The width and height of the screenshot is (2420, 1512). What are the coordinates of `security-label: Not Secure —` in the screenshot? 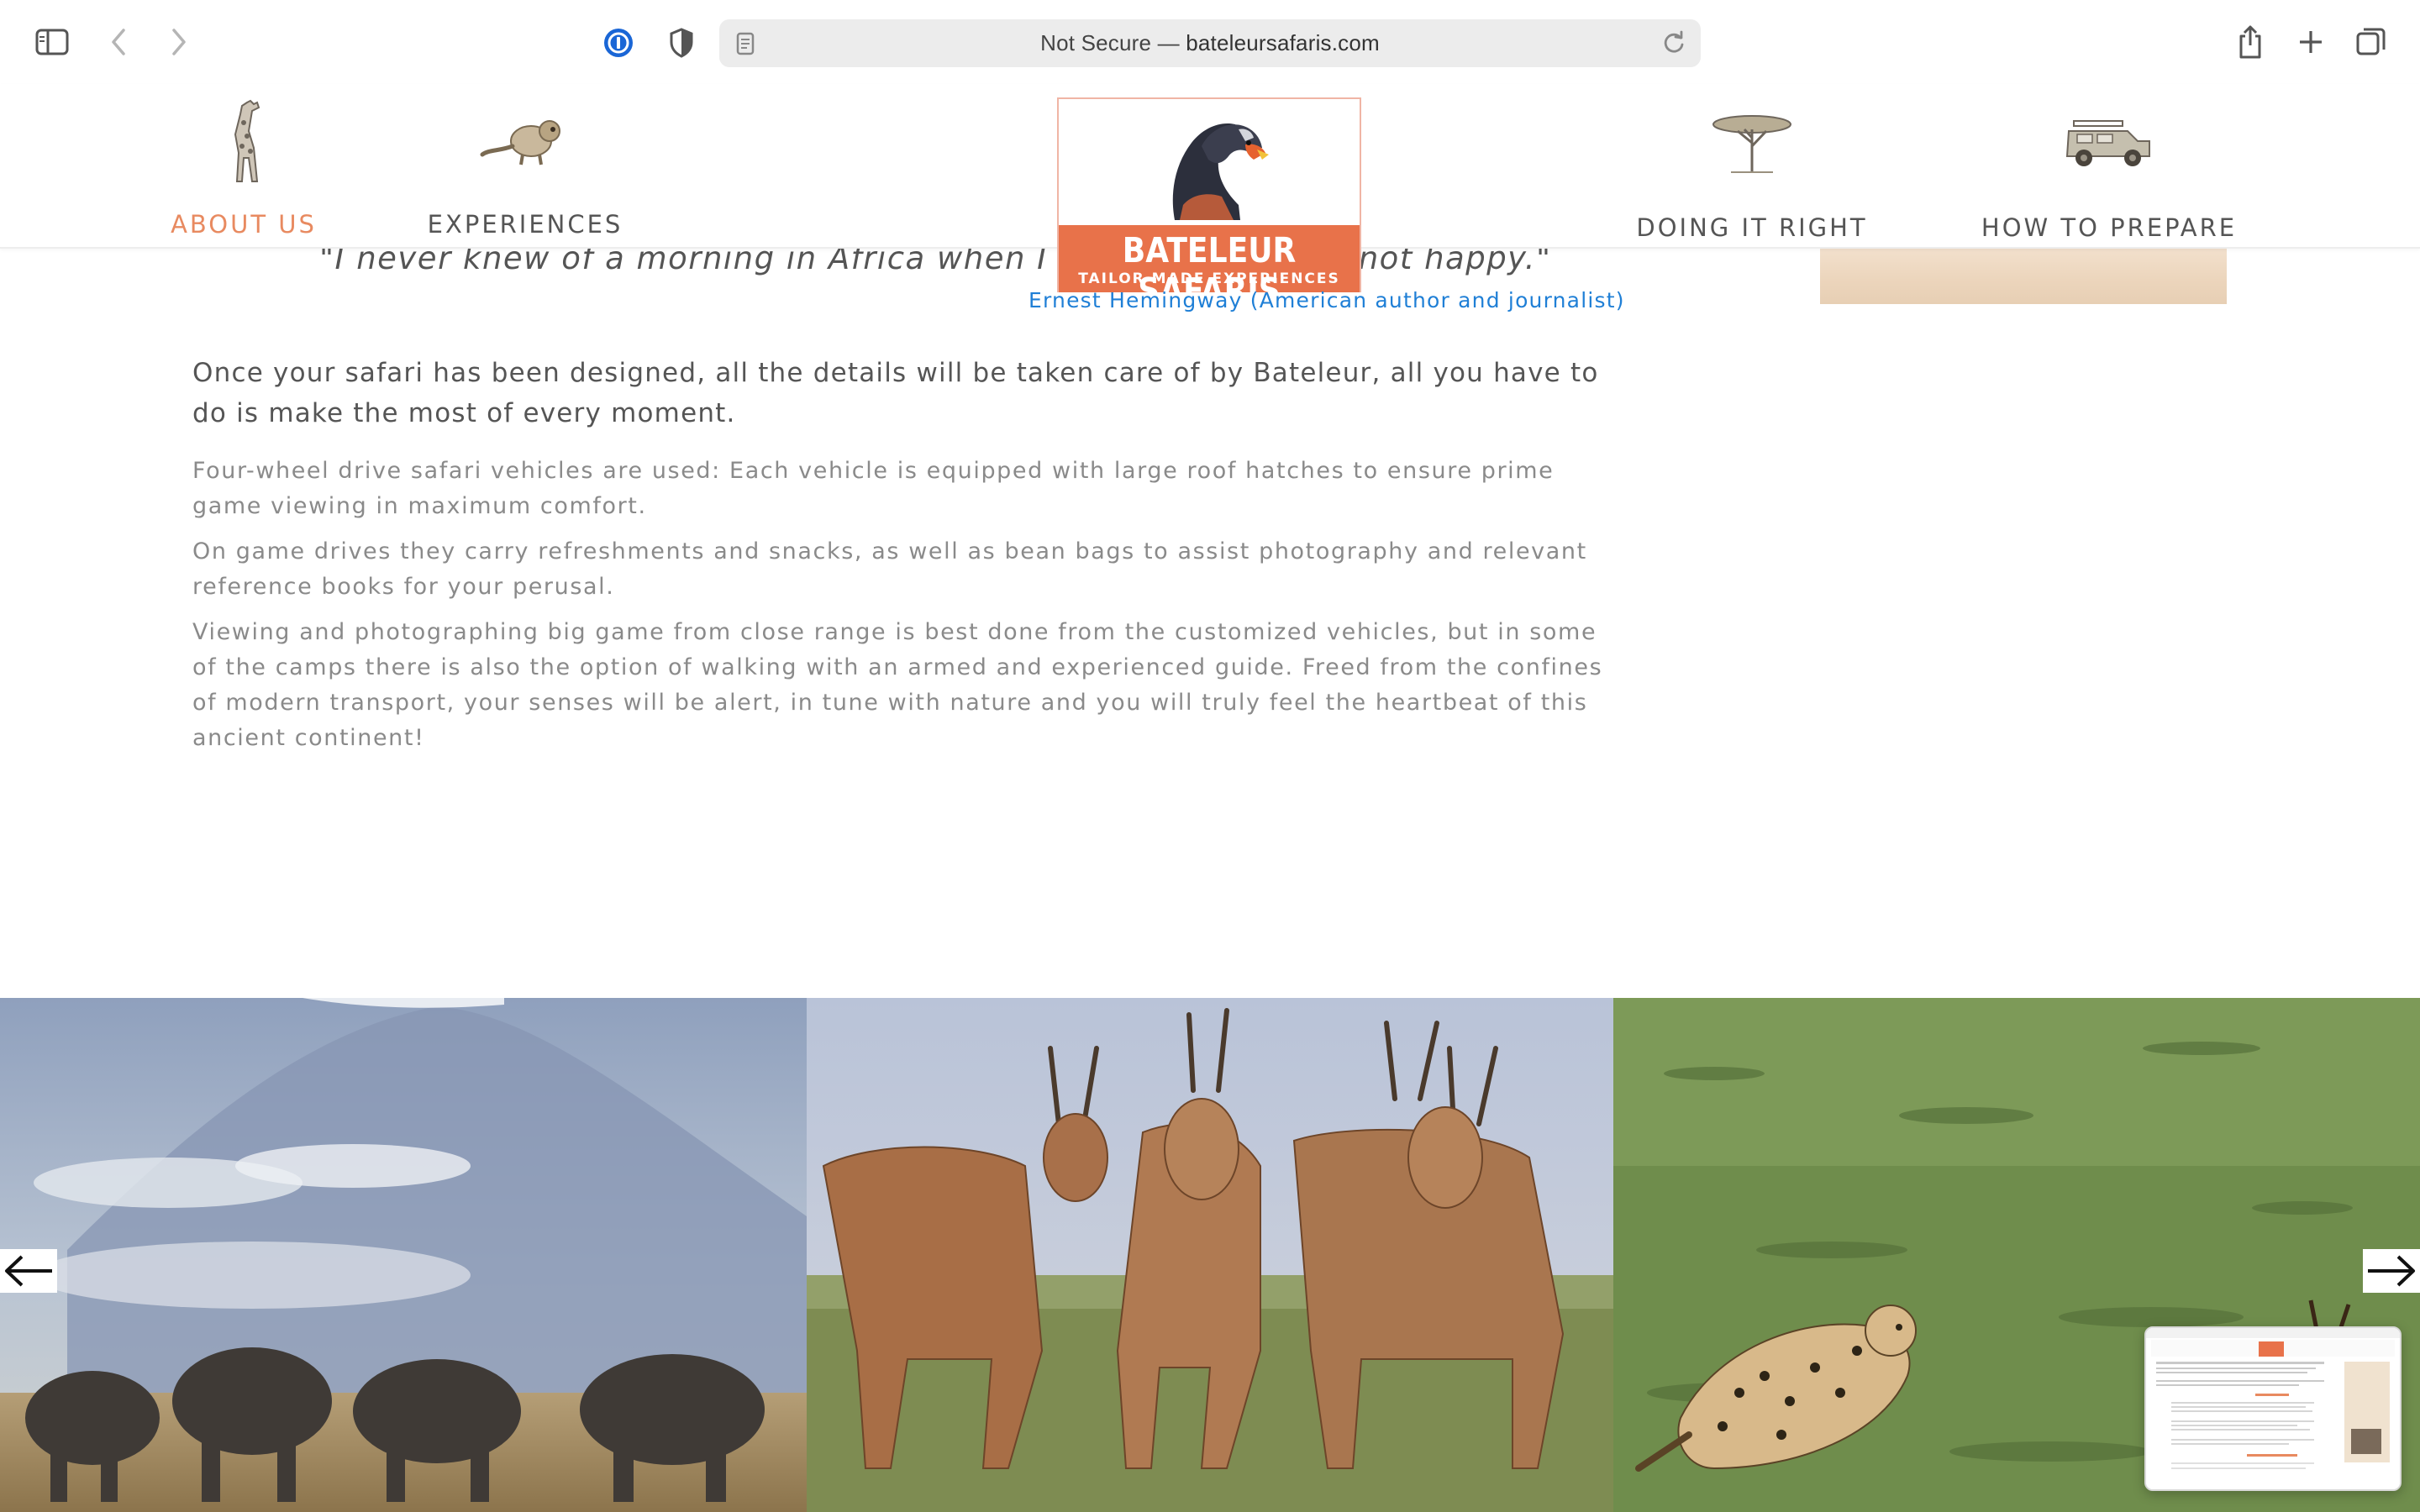 It's located at (1110, 42).